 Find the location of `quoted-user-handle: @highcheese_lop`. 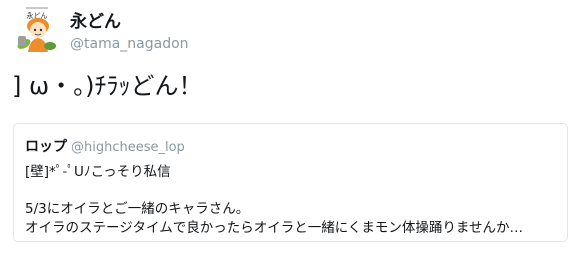

quoted-user-handle: @highcheese_lop is located at coordinates (128, 147).